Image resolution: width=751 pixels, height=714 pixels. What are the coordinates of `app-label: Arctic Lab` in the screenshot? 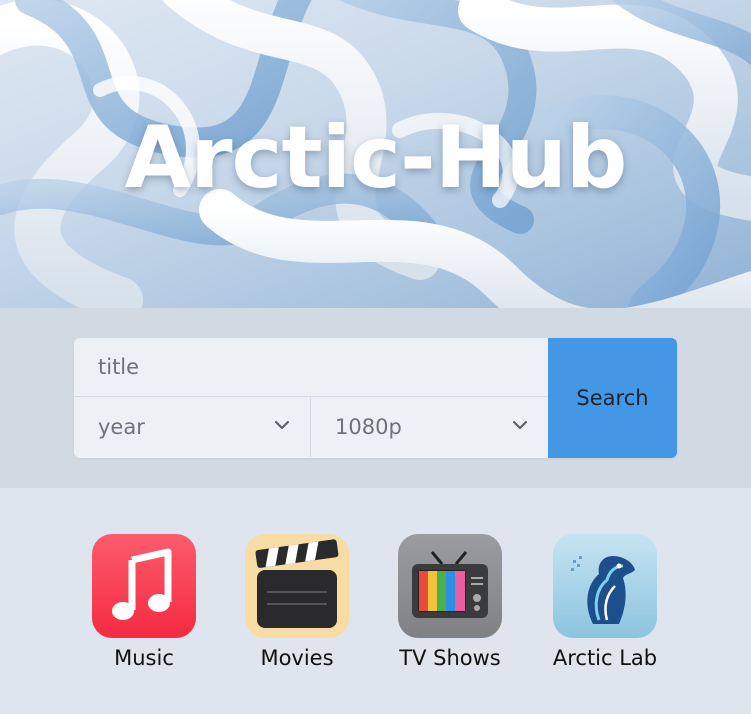 It's located at (605, 658).